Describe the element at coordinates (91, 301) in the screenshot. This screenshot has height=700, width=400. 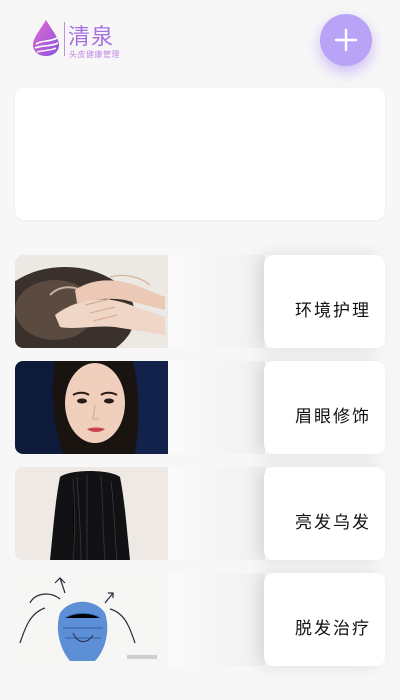
I see `scalp-massage-image` at that location.